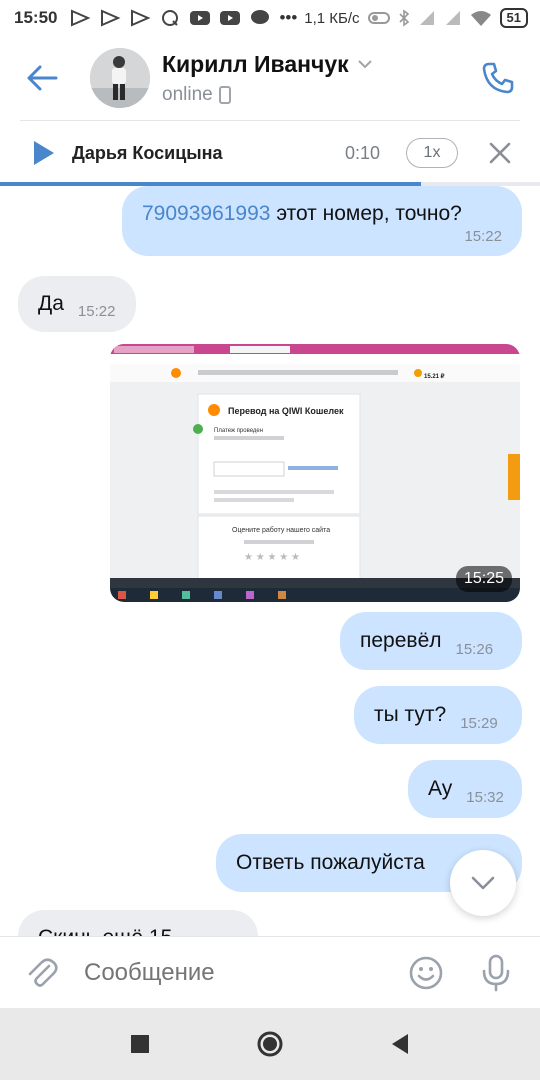 The width and height of the screenshot is (540, 1080). I want to click on audio-player: Дарья Косицына 0:10 1x, so click(270, 153).